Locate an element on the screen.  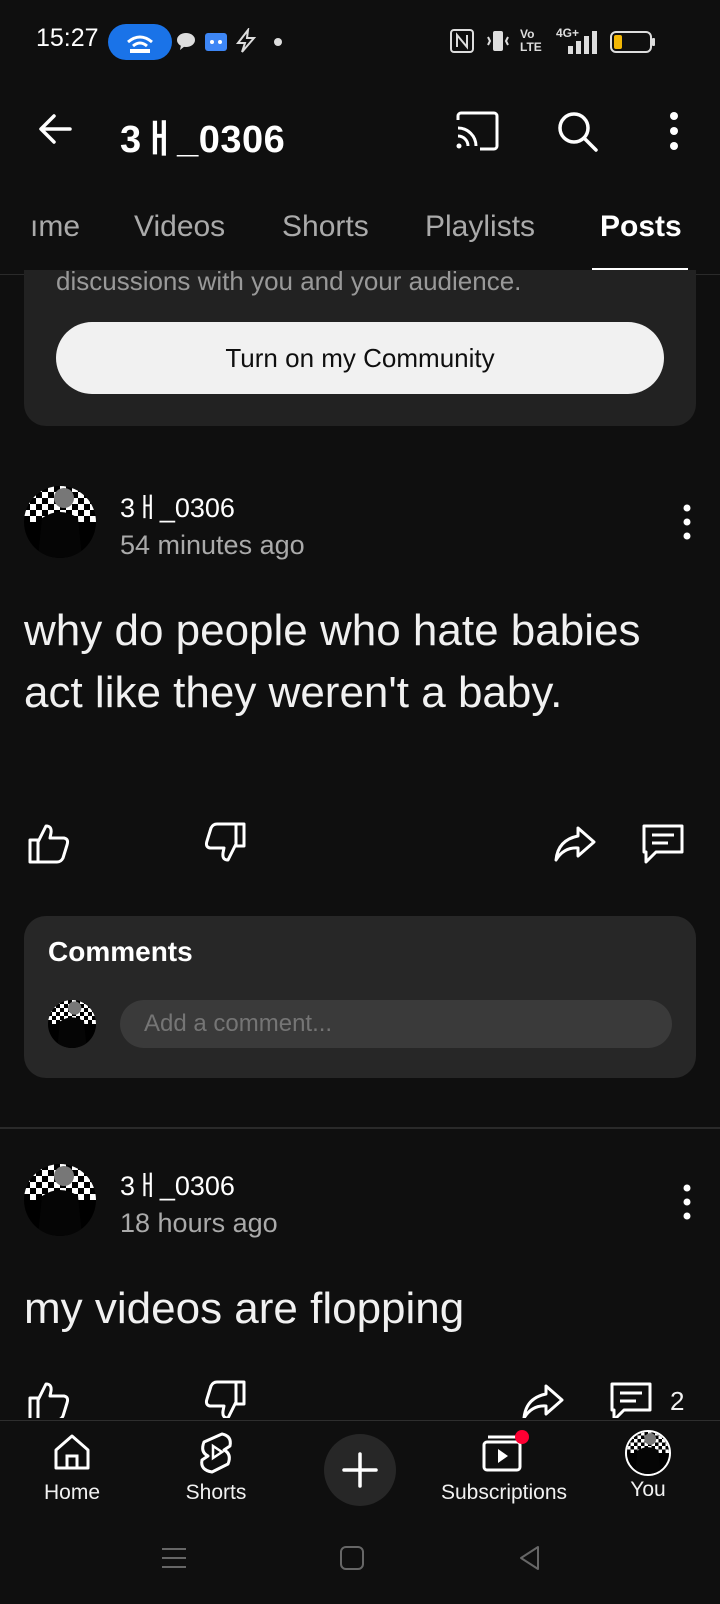
page-title: 3ㅐ_0306 is located at coordinates (203, 140).